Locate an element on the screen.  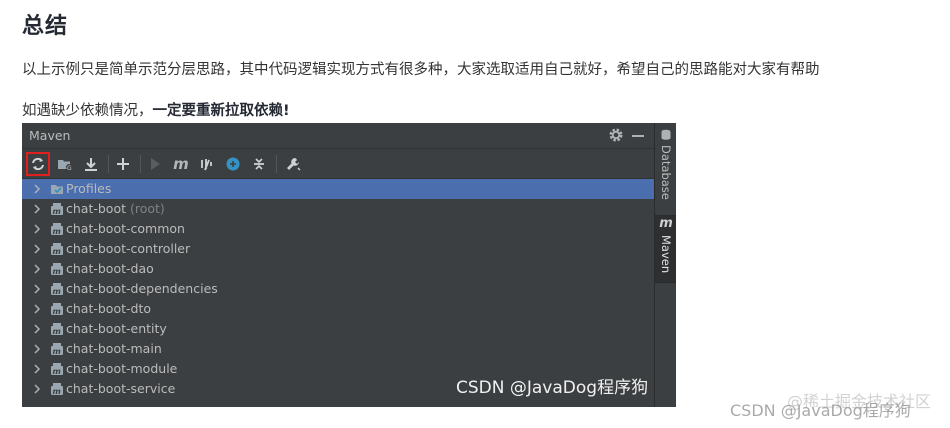
execute-maven-goal-icon: m is located at coordinates (181, 164).